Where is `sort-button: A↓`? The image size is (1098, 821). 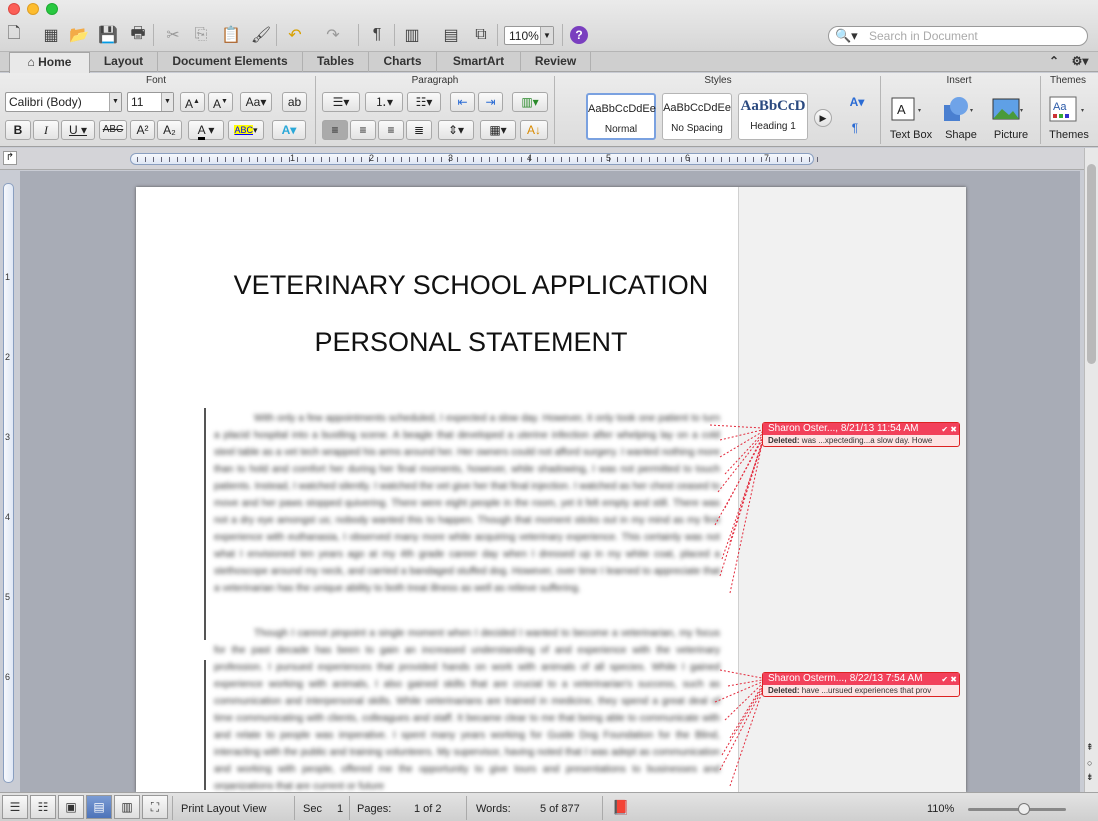
sort-button: A↓ is located at coordinates (534, 130).